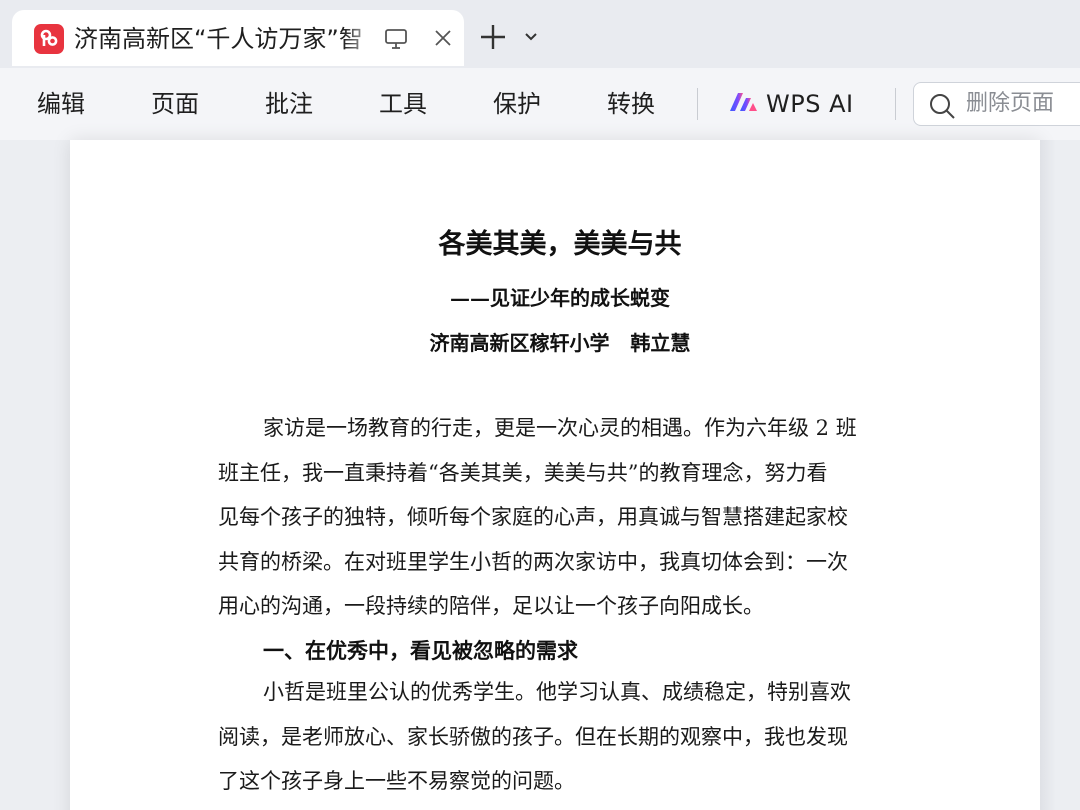 This screenshot has height=810, width=1080. Describe the element at coordinates (491, 606) in the screenshot. I see `text-line: 用心的沟通，一段持续的陪伴，足以让一个孩子向阳成长。` at that location.